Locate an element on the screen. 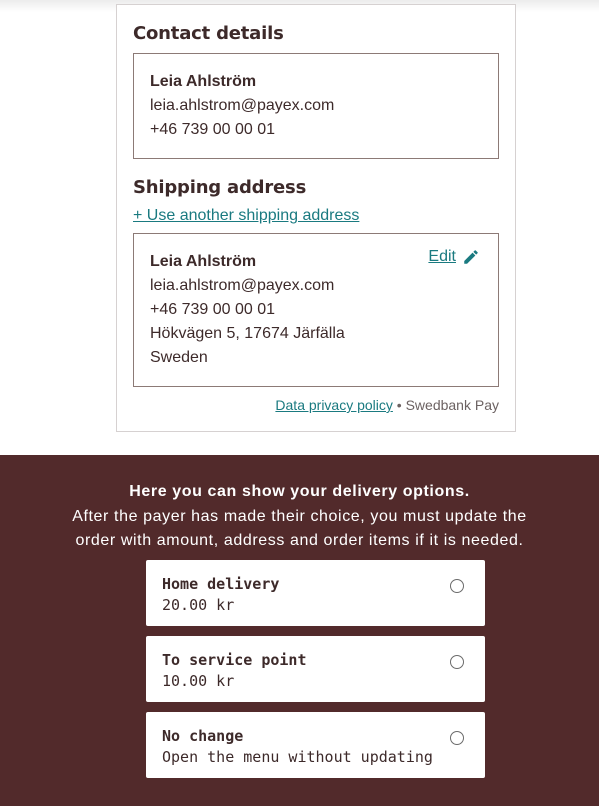 Image resolution: width=599 pixels, height=806 pixels. contact-details-heading: Contact details is located at coordinates (208, 33).